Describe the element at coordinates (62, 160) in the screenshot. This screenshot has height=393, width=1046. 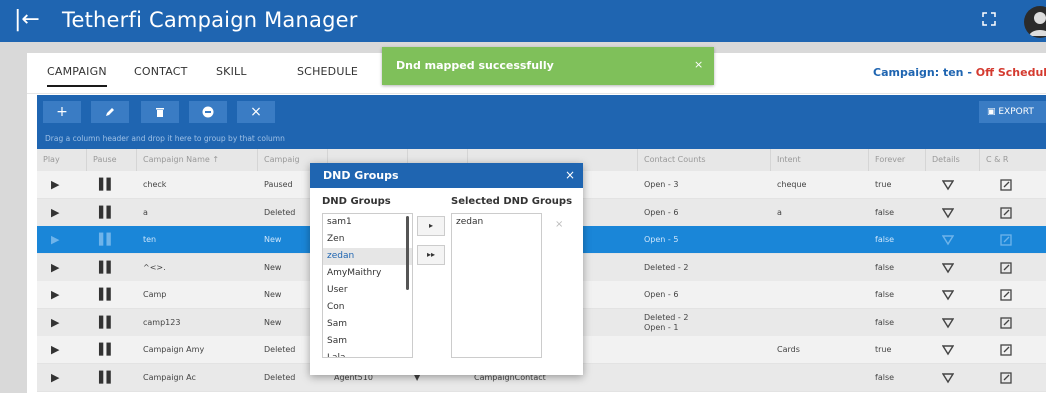
I see `col-play: Play` at that location.